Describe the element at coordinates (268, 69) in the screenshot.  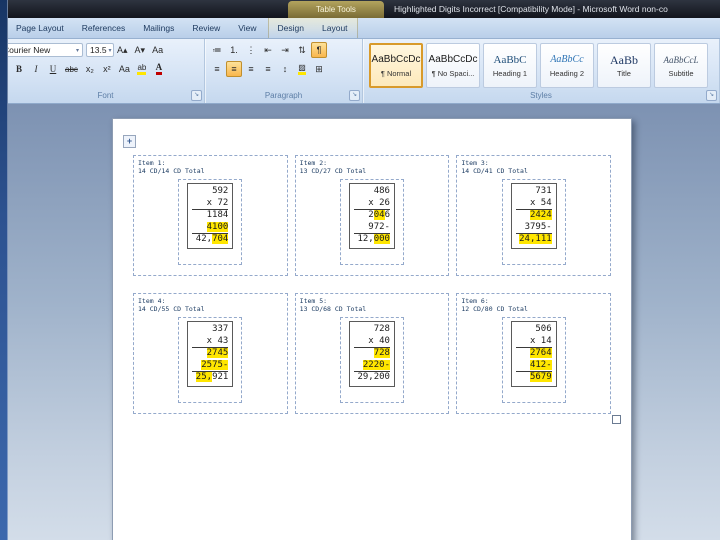
I see `justify-button: ≡` at that location.